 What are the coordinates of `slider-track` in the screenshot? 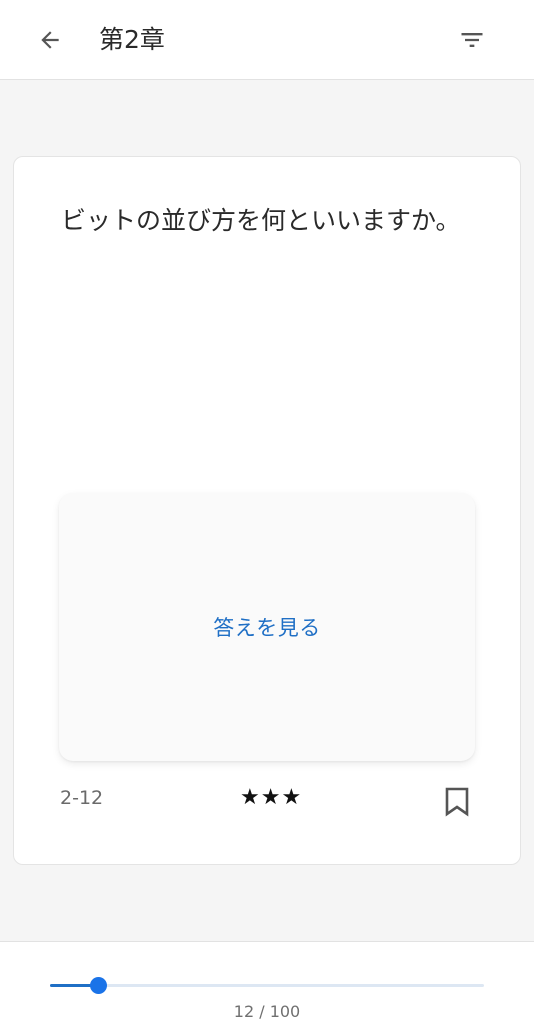 It's located at (267, 985).